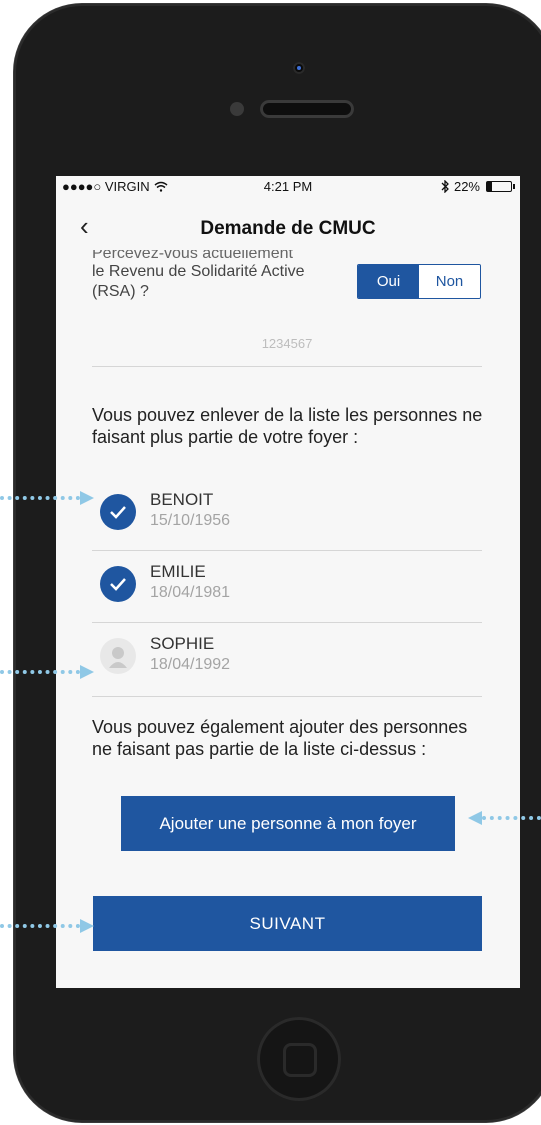 This screenshot has width=541, height=1125. I want to click on rsa-question-line3: (RSA) ?, so click(120, 291).